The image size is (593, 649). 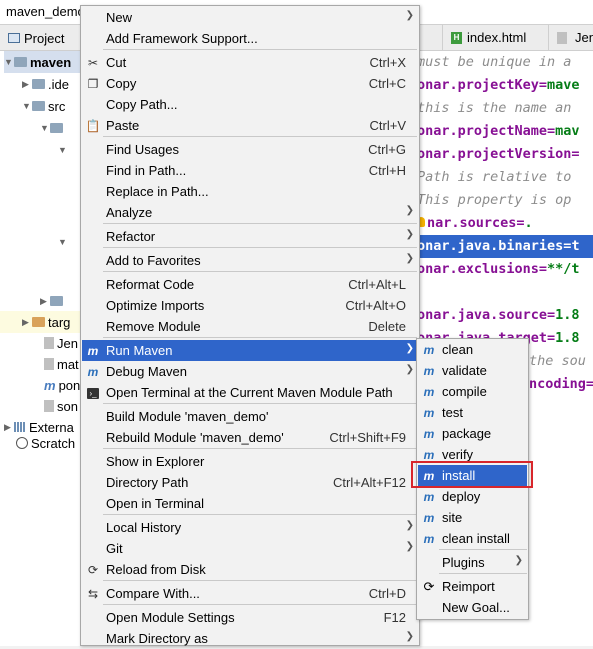 What do you see at coordinates (250, 482) in the screenshot?
I see `menu-item-directory-path: Directory Path Ctrl+Alt+F12` at bounding box center [250, 482].